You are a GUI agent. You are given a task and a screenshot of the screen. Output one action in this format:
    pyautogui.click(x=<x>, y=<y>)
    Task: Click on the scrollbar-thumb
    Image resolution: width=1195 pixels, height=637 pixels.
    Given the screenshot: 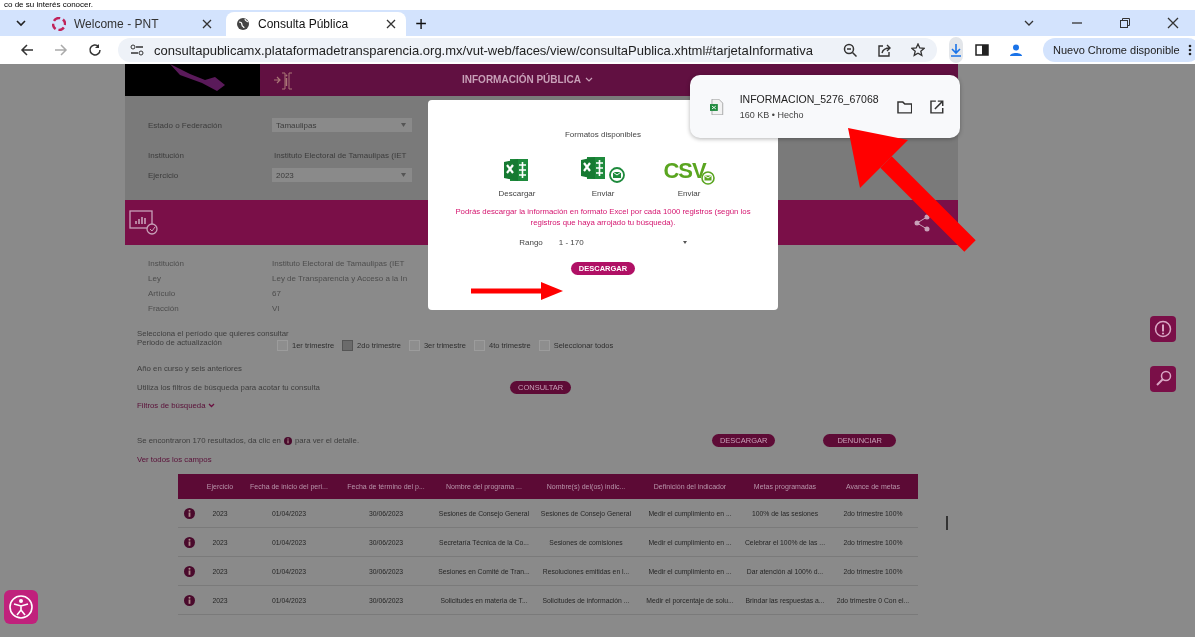 What is the action you would take?
    pyautogui.click(x=947, y=523)
    